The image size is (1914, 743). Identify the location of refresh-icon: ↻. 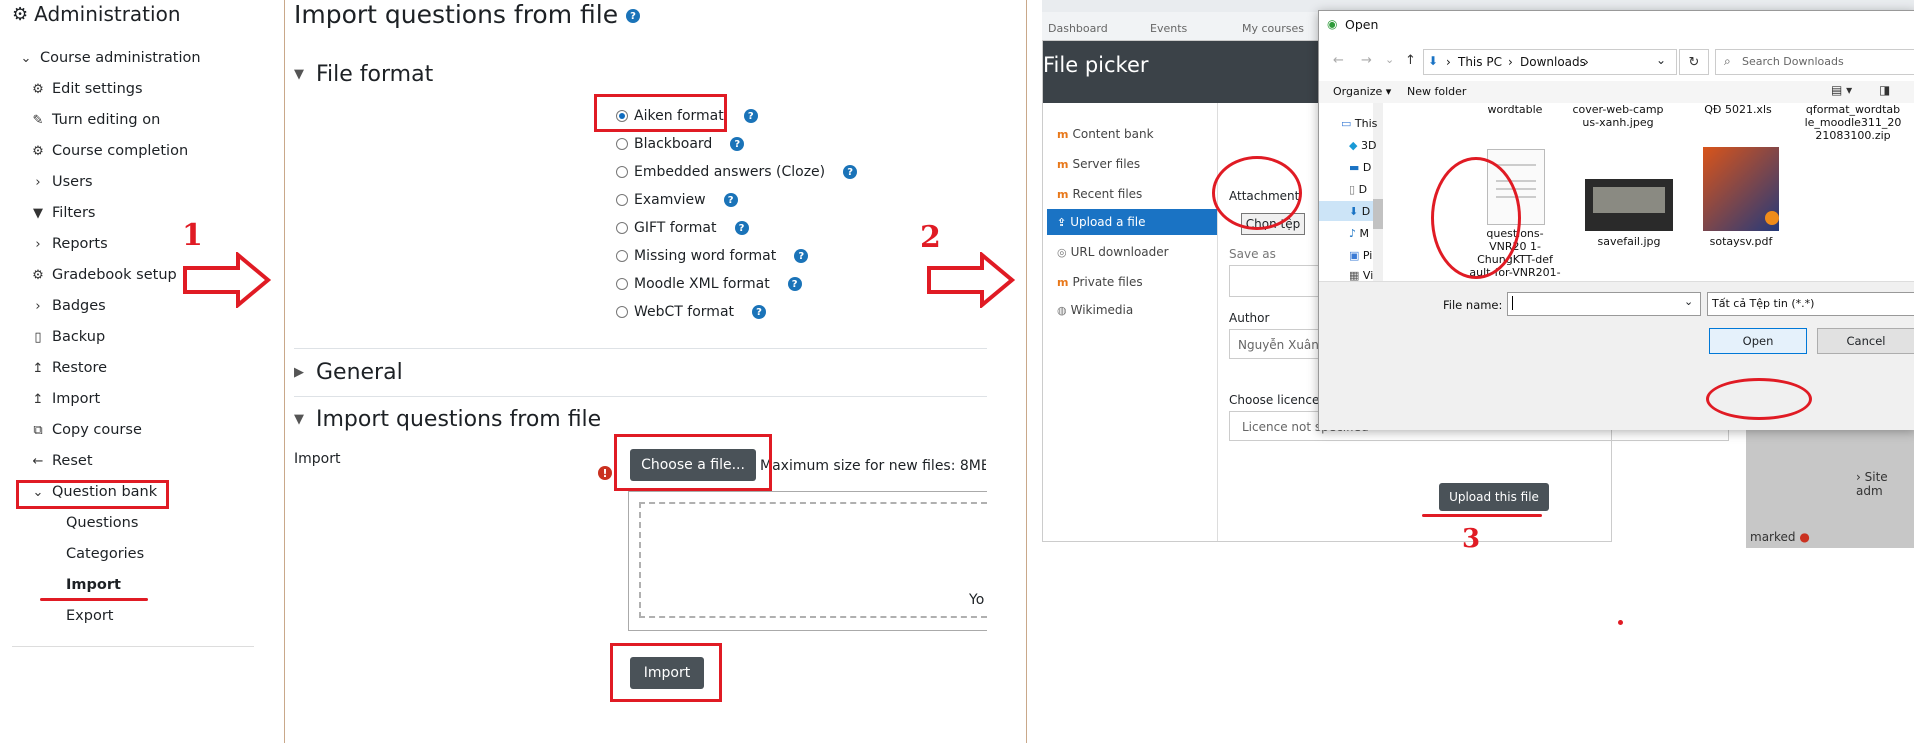
(1694, 62).